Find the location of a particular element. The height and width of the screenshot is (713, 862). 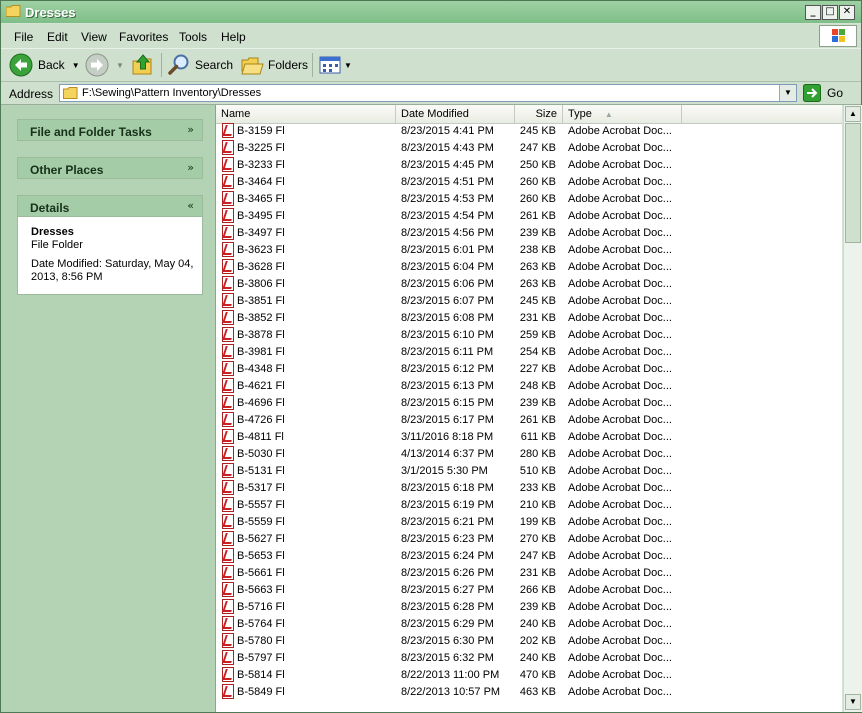

up-folder-button is located at coordinates (143, 65).